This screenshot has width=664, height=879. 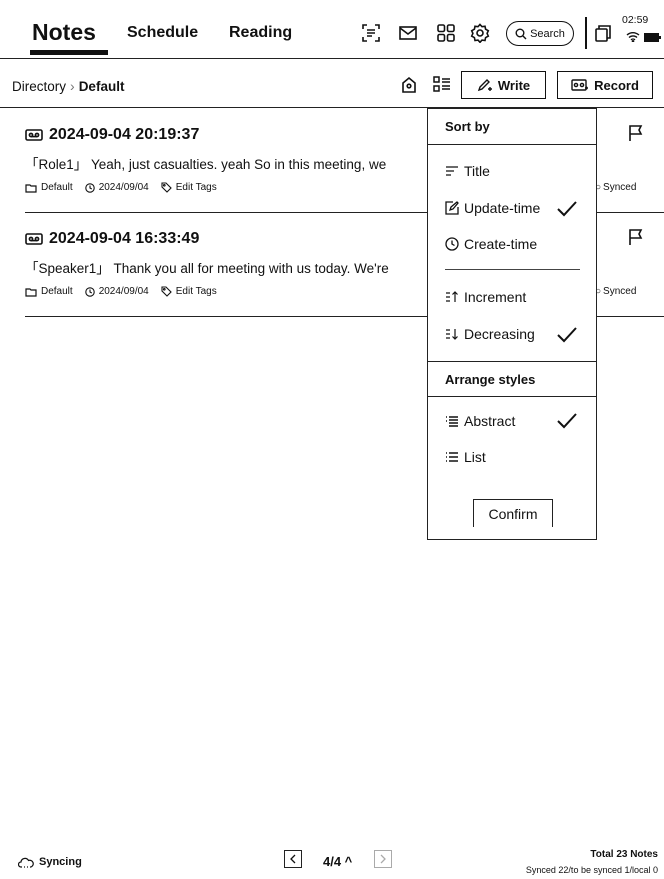 I want to click on tab-reading: Reading, so click(x=260, y=33).